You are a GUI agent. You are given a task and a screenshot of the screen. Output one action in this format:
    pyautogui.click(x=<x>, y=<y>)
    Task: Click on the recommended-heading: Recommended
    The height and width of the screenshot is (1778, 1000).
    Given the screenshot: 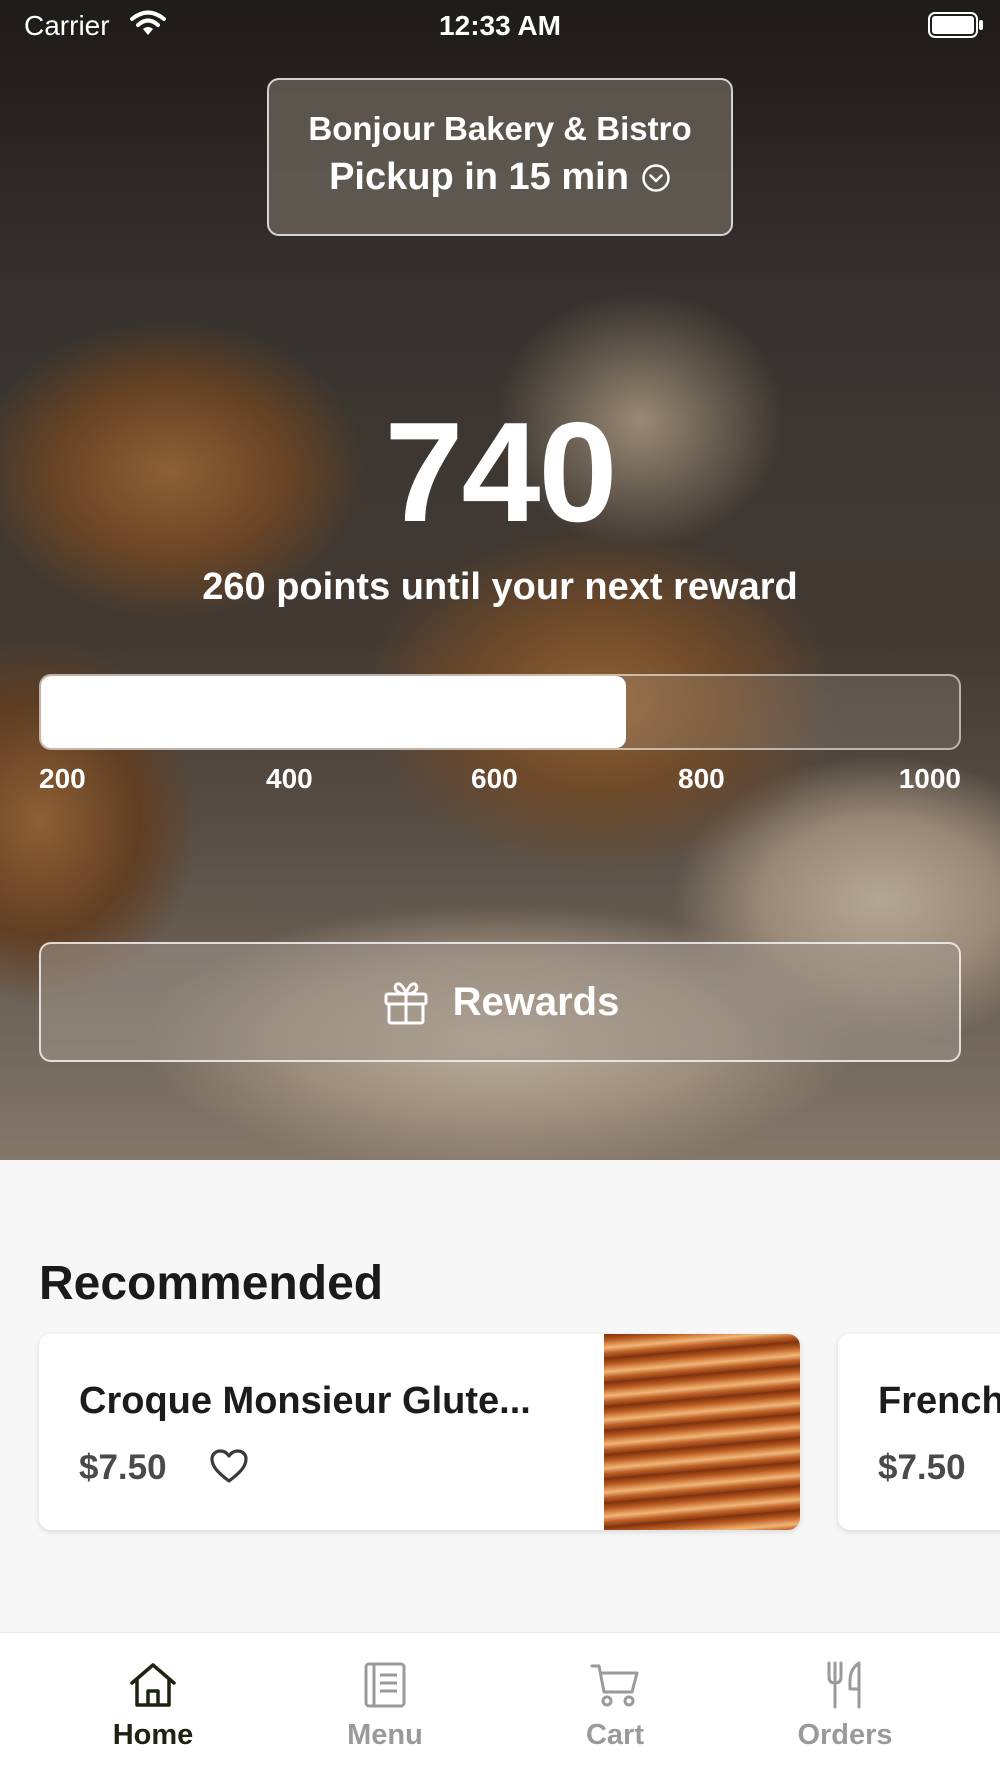 What is the action you would take?
    pyautogui.click(x=211, y=1283)
    